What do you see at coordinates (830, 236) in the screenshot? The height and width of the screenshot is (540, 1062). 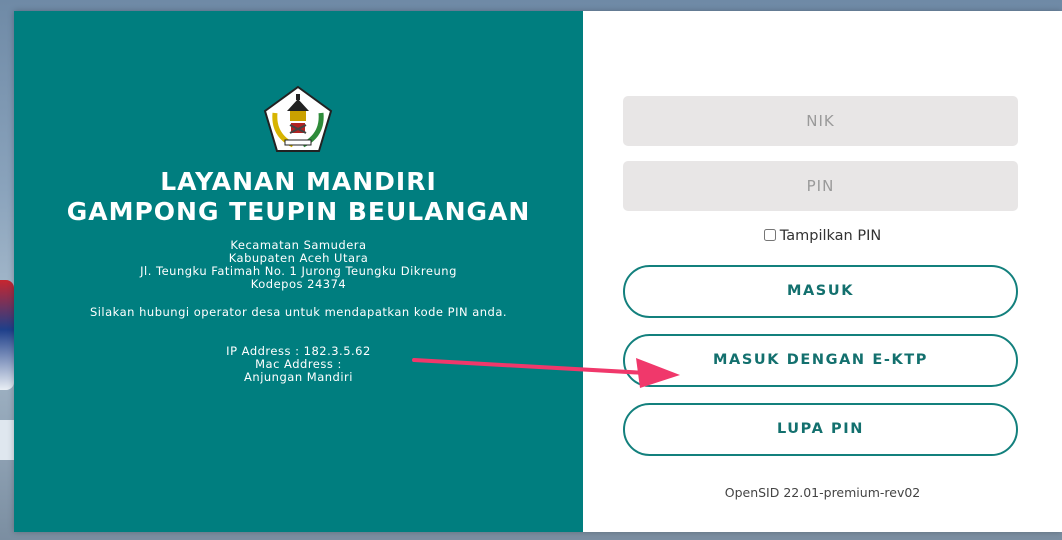 I see `show-pin-label: Tampilkan PIN` at bounding box center [830, 236].